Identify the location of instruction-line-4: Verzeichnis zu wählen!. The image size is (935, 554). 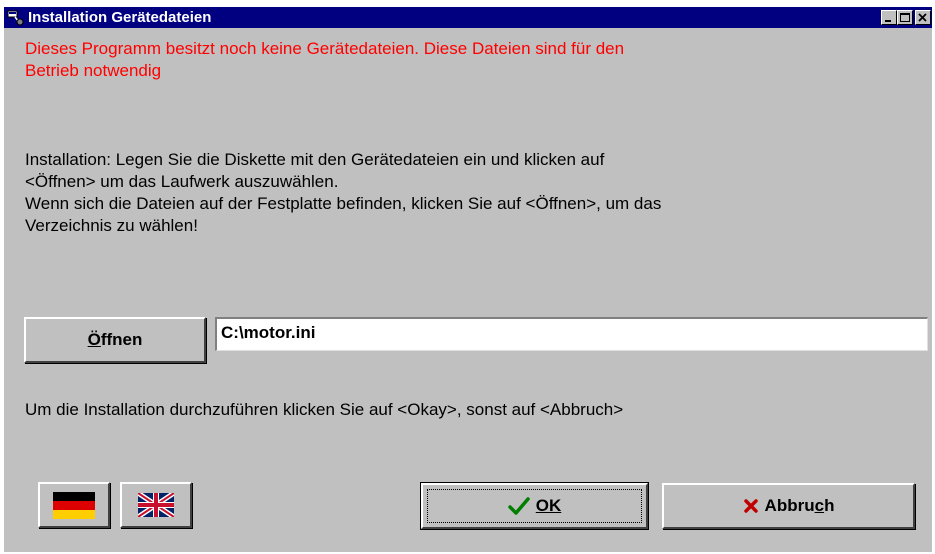
(111, 225).